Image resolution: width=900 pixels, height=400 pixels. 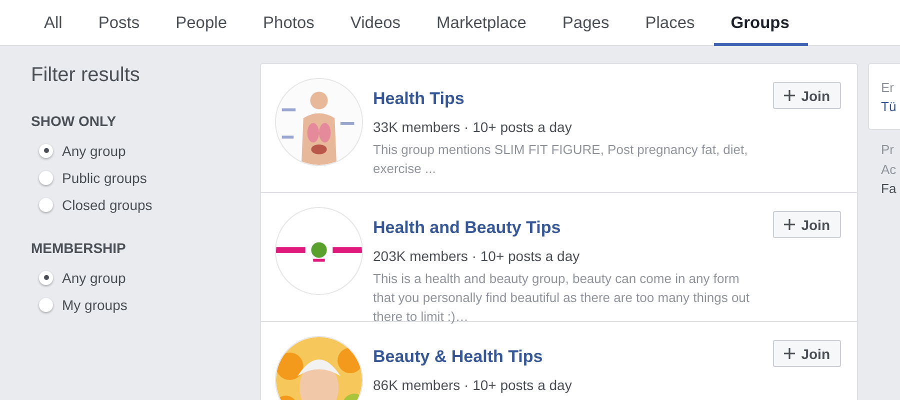 What do you see at coordinates (761, 24) in the screenshot?
I see `tab: Groups` at bounding box center [761, 24].